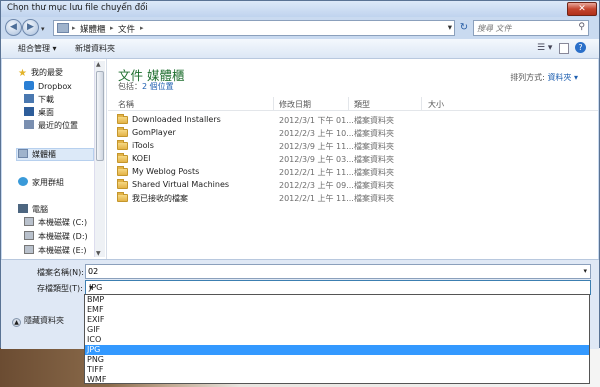 Image resolution: width=600 pixels, height=387 pixels. I want to click on filename-combobox: ▾, so click(338, 271).